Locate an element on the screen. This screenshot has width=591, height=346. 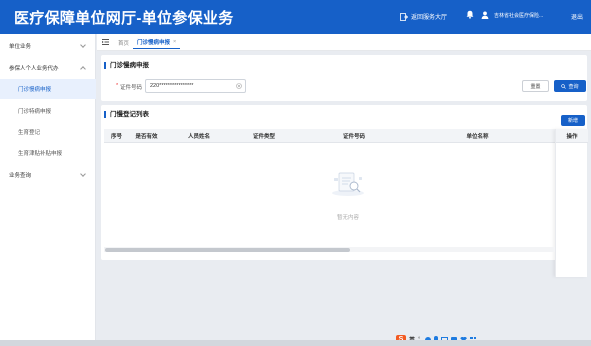
sidebar-item-business-query: 业务查询 is located at coordinates (48, 175).